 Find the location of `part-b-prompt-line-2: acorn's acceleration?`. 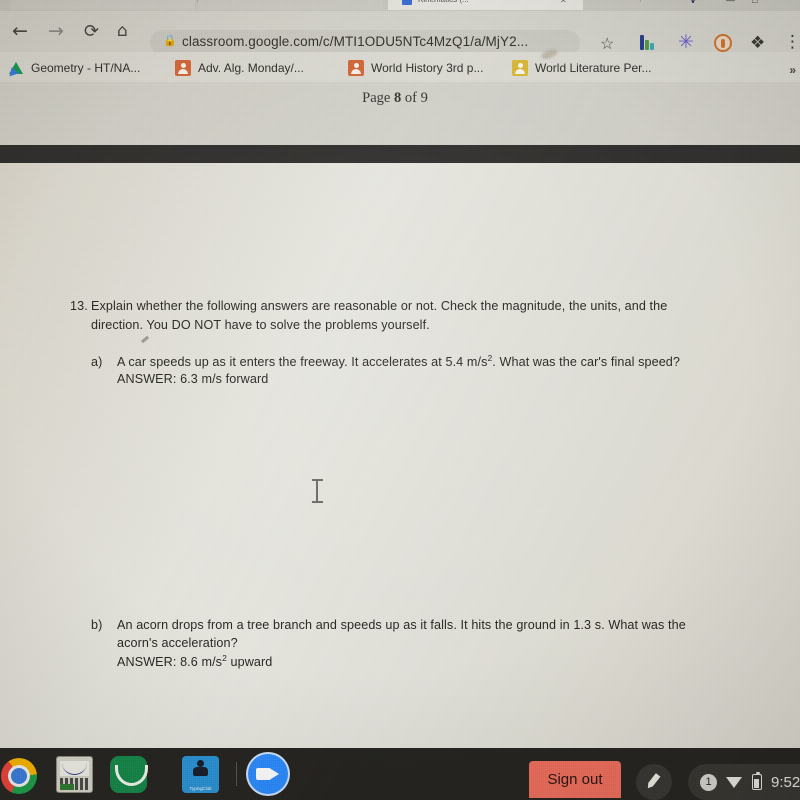

part-b-prompt-line-2: acorn's acceleration? is located at coordinates (177, 643).